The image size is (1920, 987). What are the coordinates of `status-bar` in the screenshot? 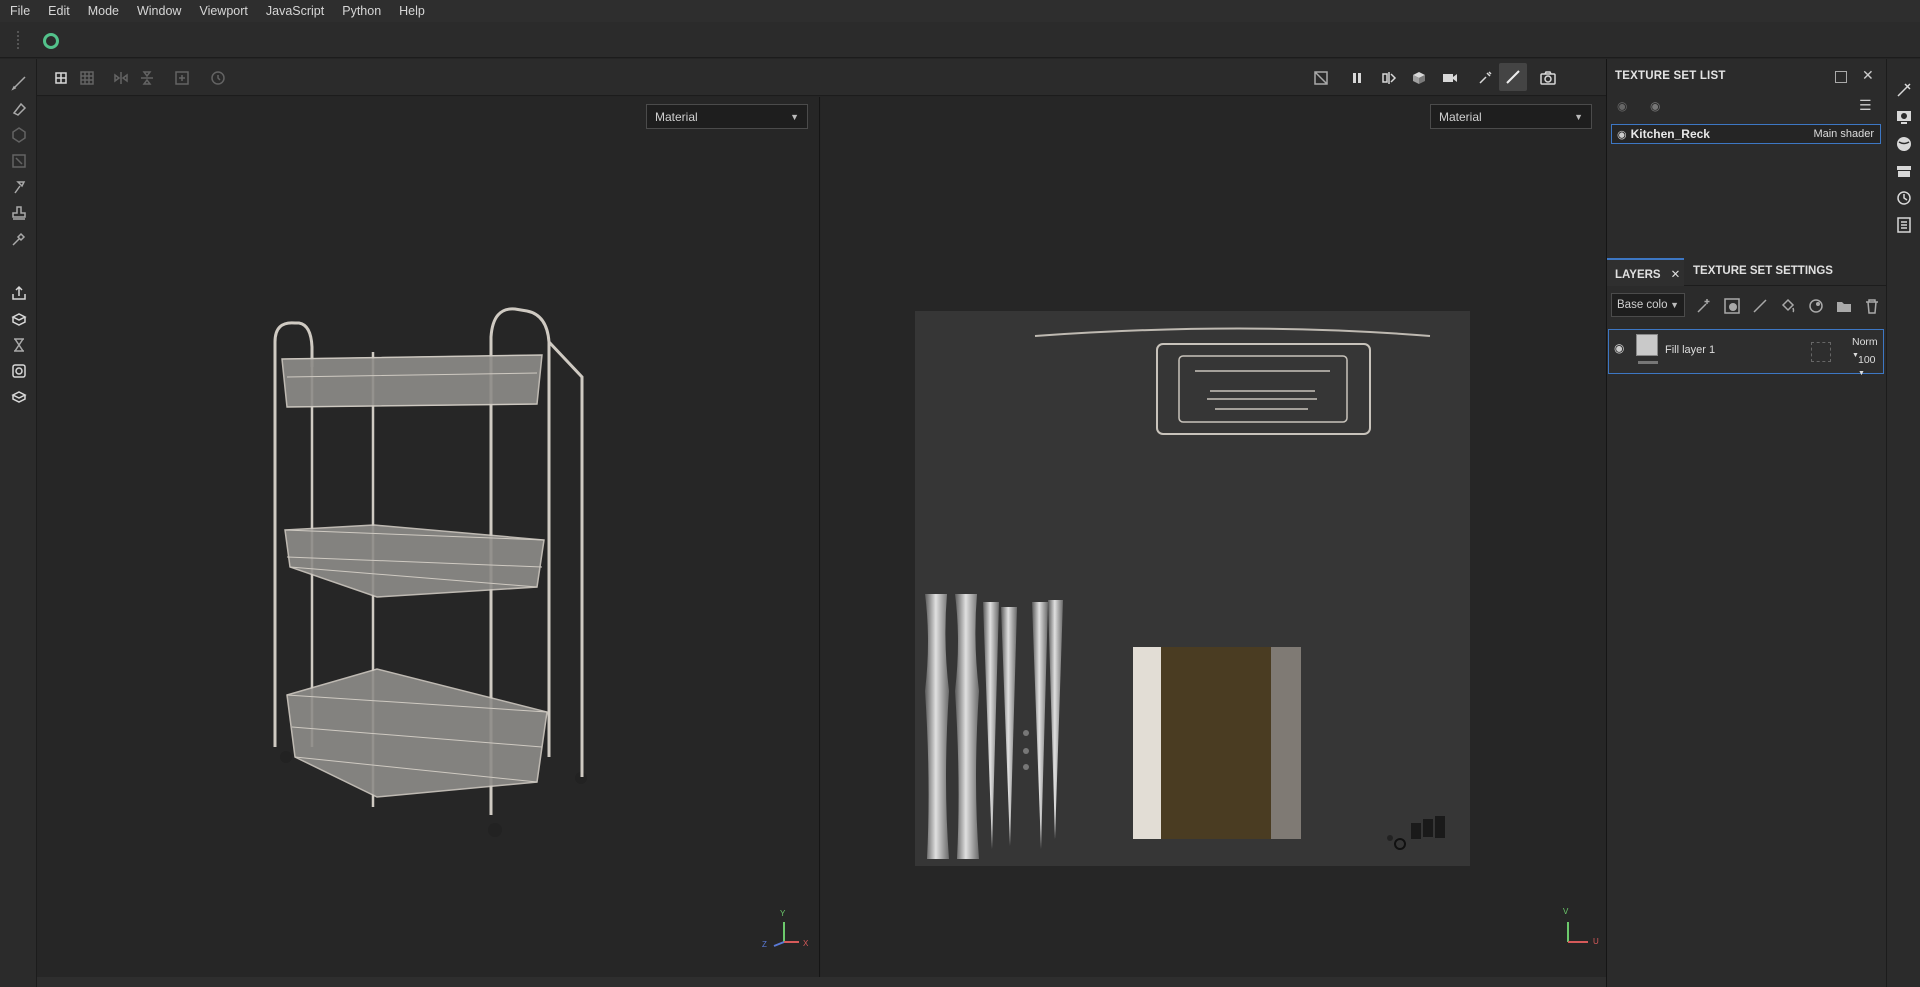 It's located at (821, 982).